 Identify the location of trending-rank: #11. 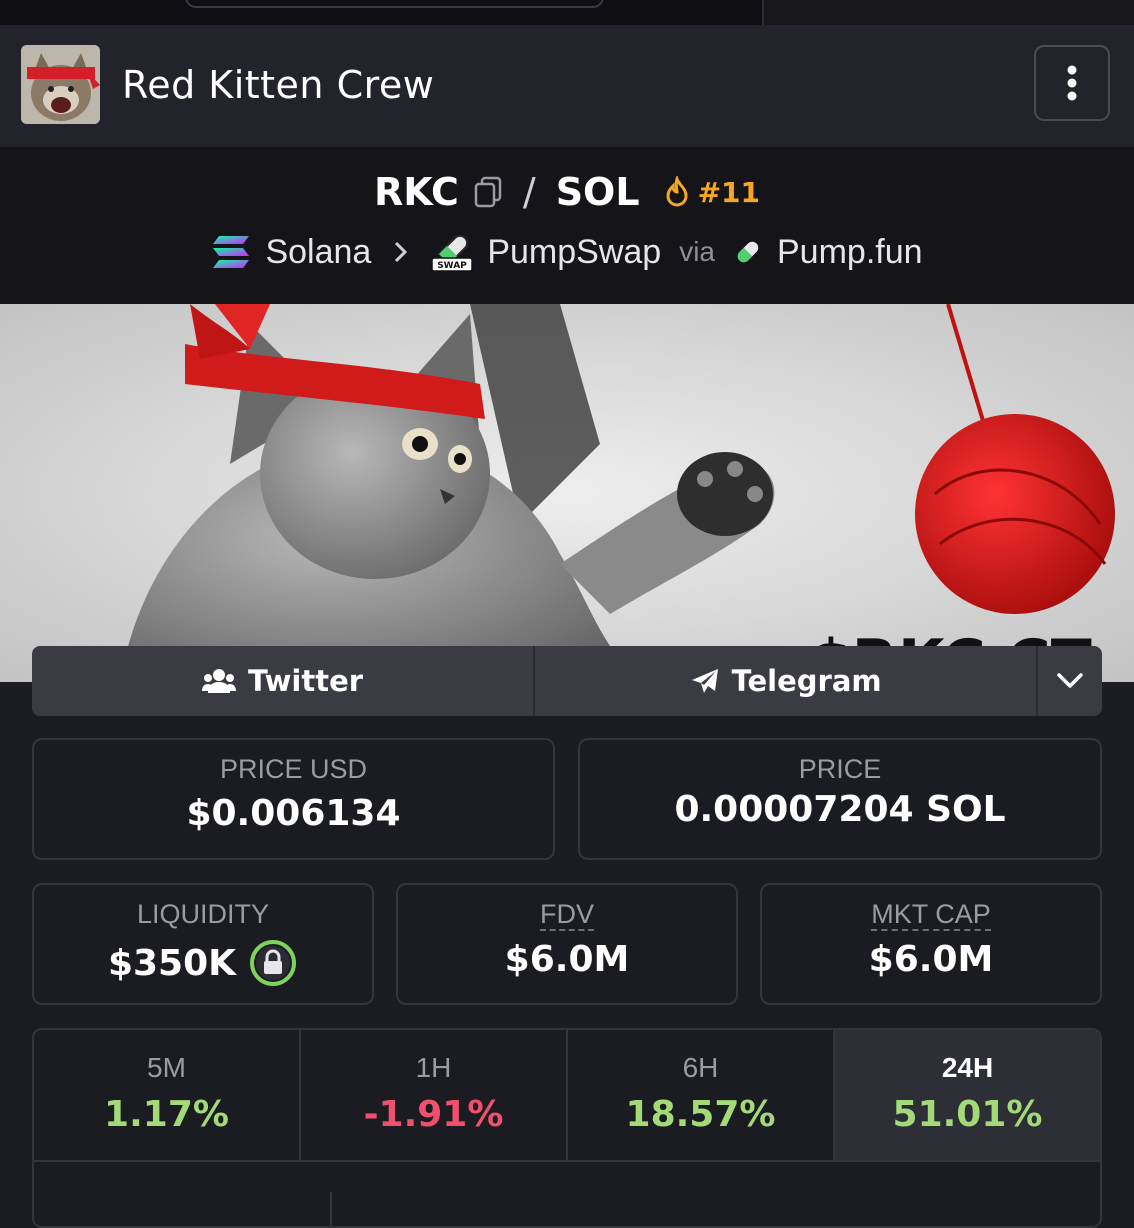
(711, 192).